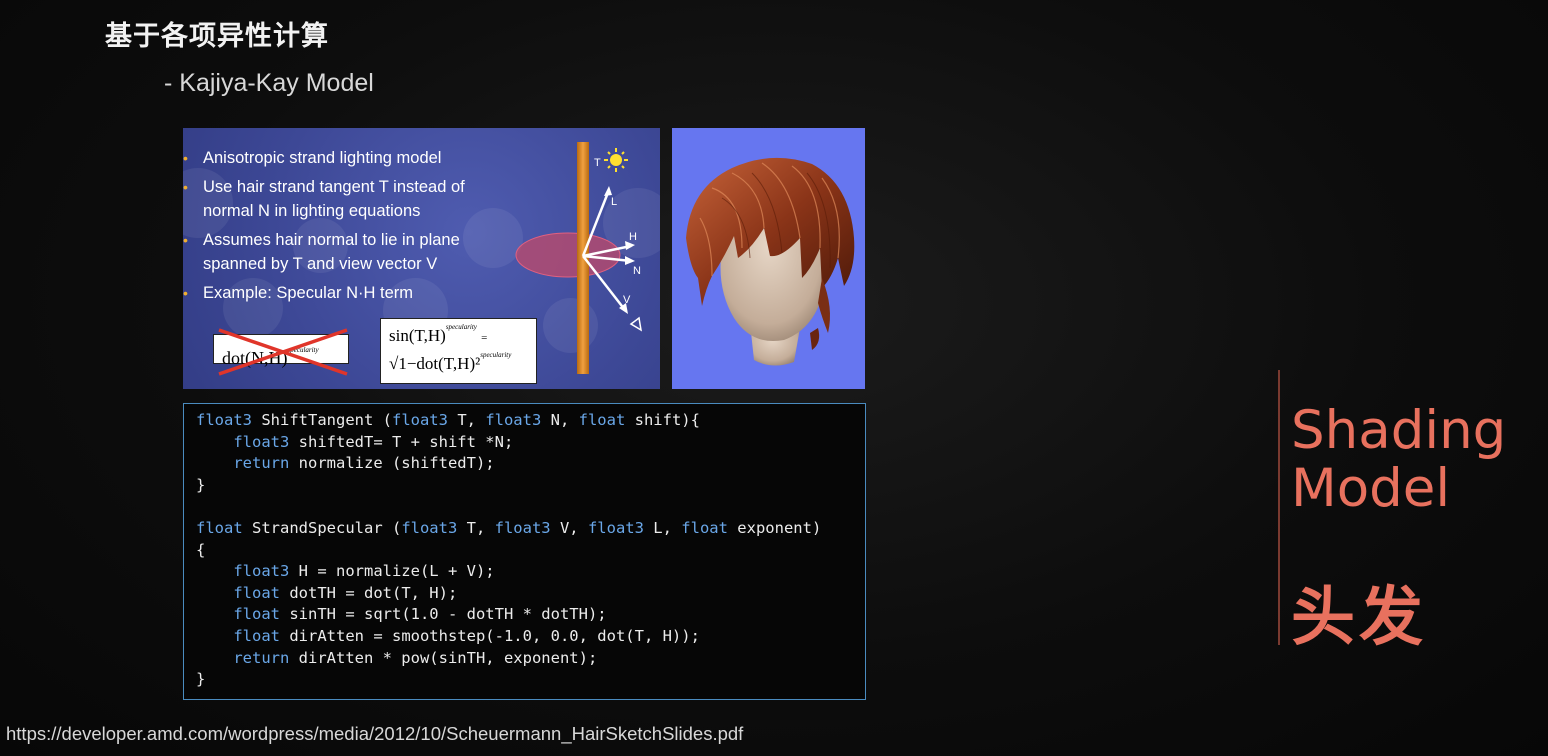  I want to click on section-title-line1: Shading, so click(1399, 430).